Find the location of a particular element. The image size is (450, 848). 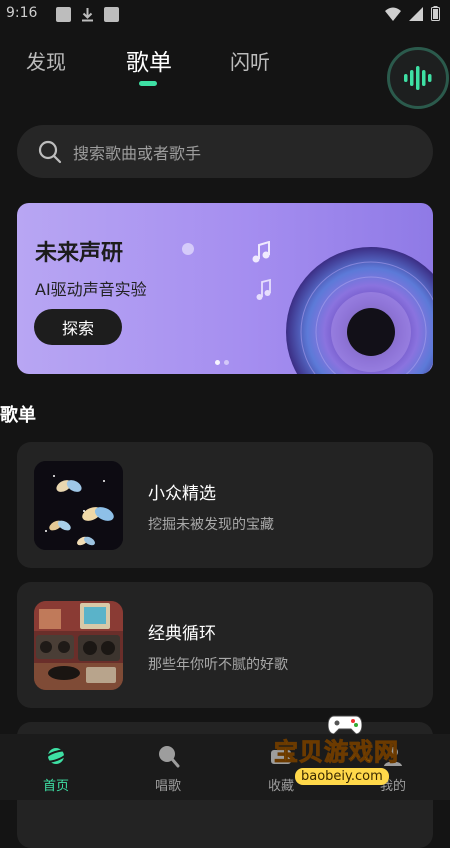

app-notification-icon is located at coordinates (111, 14).